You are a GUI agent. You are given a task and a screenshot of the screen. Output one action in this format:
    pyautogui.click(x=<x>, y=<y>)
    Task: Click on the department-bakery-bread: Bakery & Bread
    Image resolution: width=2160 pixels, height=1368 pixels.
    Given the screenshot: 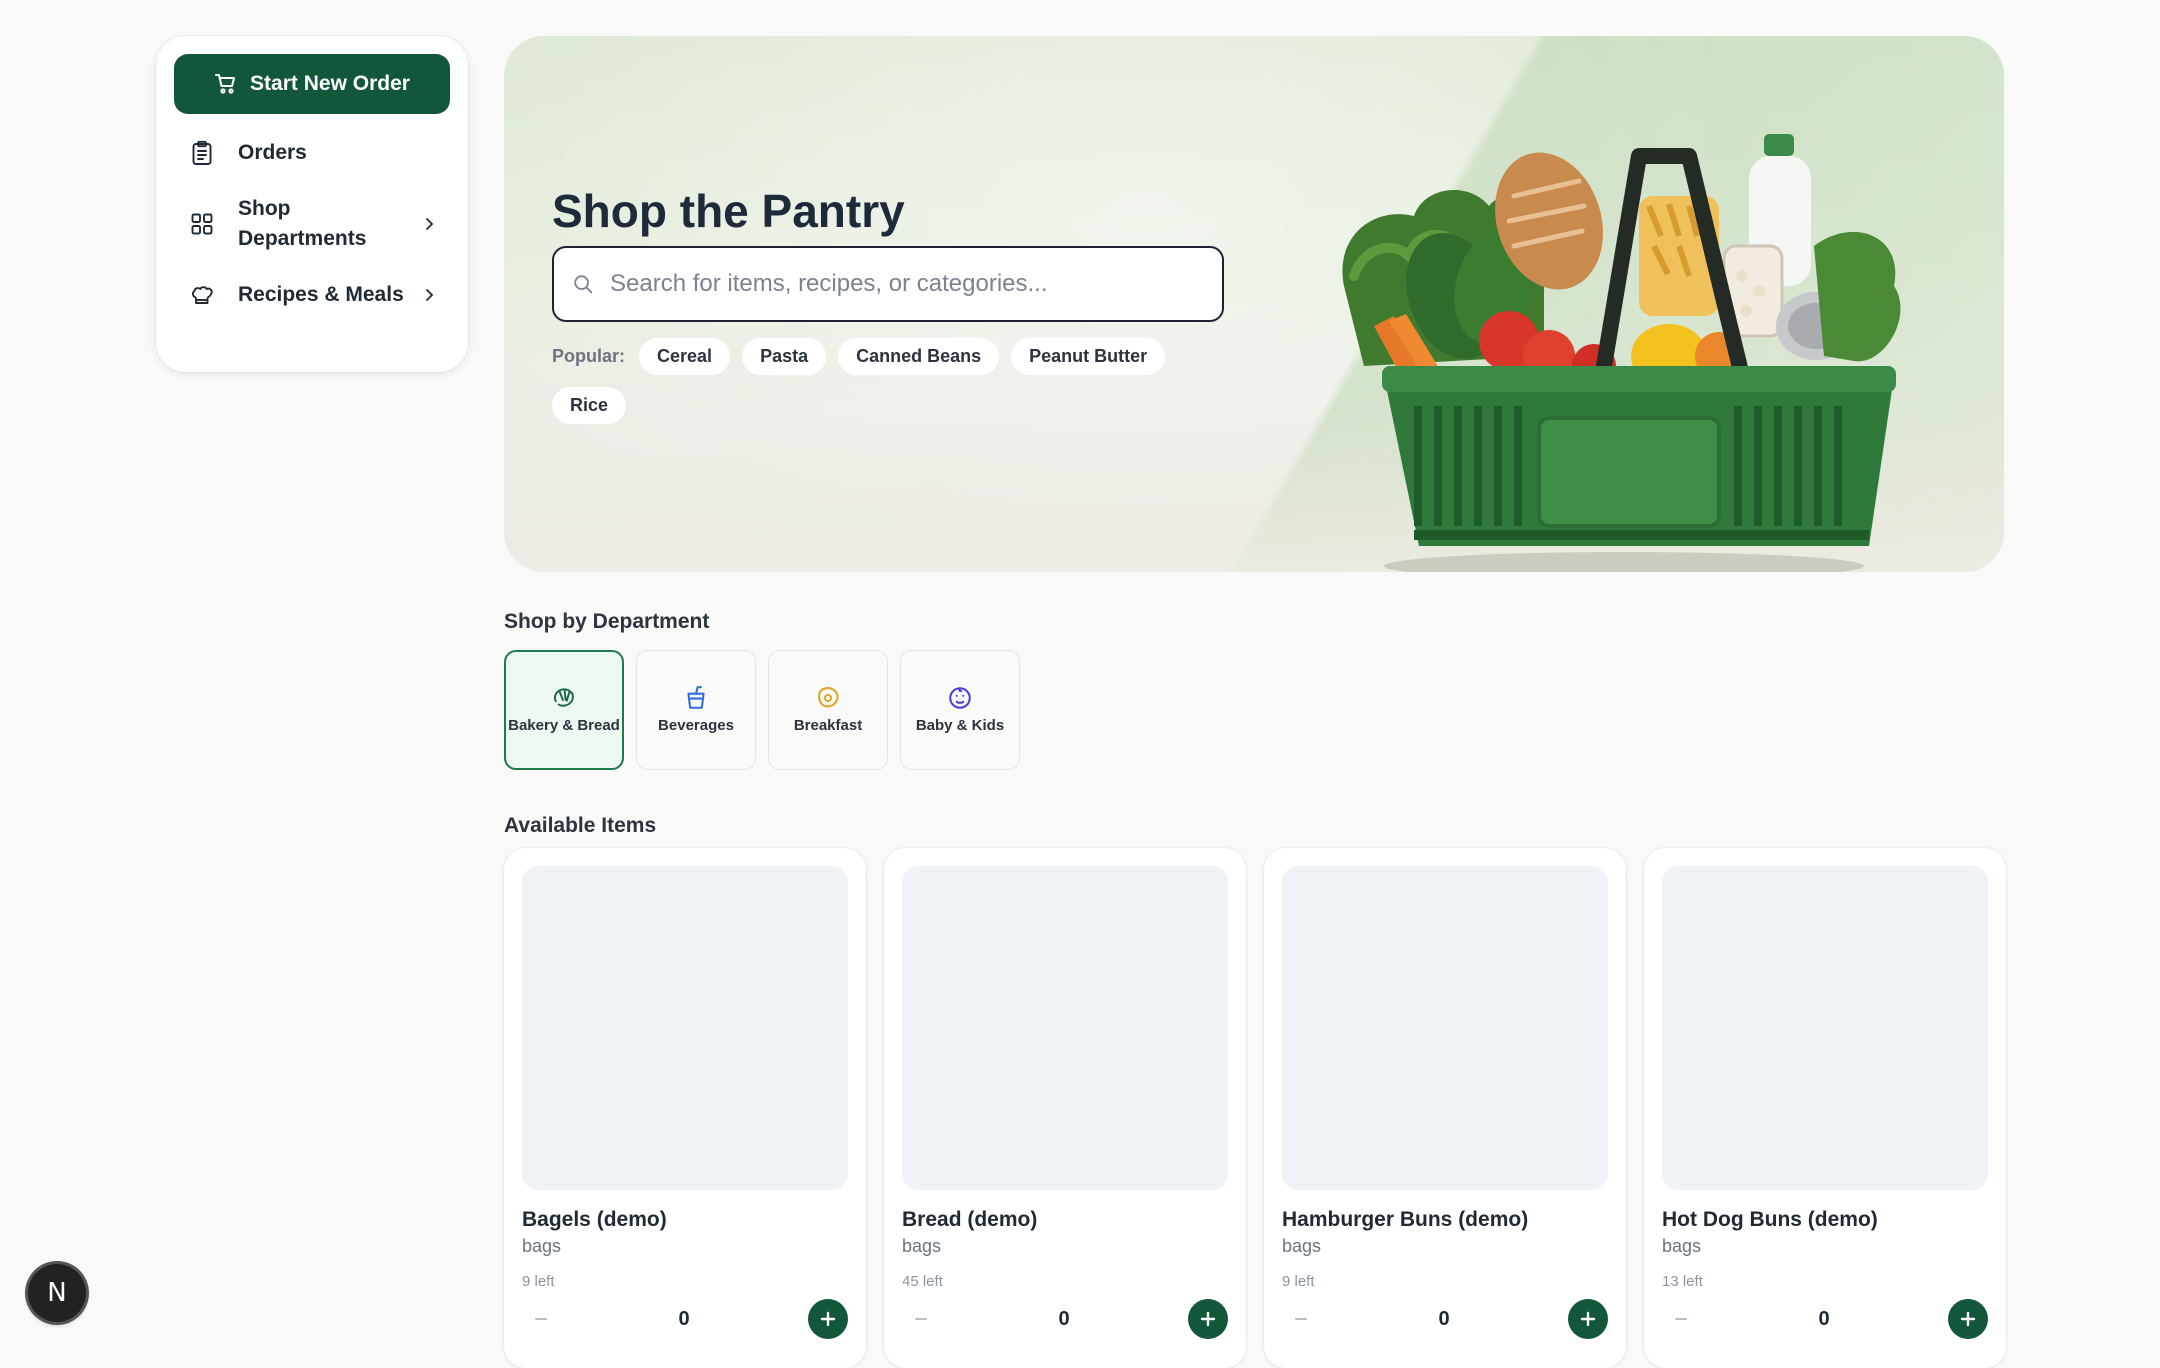 What is the action you would take?
    pyautogui.click(x=564, y=710)
    